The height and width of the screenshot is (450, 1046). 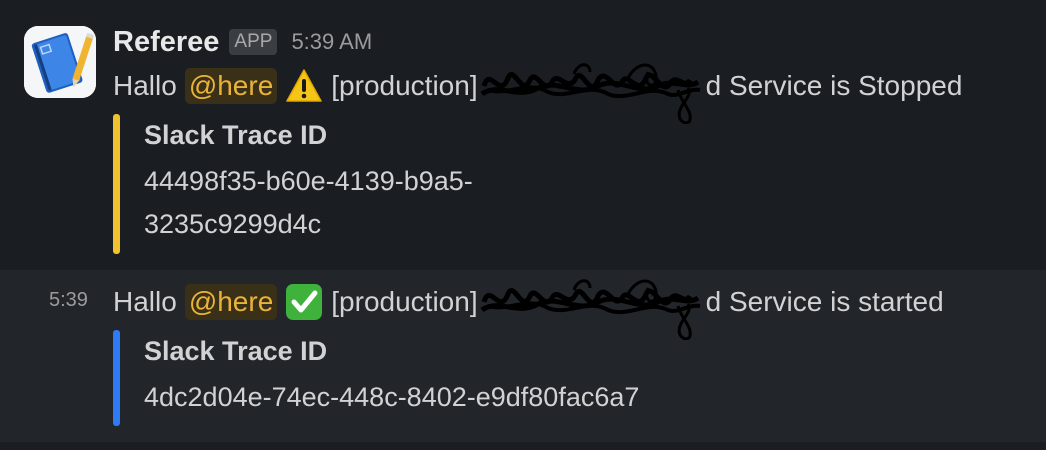 I want to click on app-avatar, so click(x=60, y=62).